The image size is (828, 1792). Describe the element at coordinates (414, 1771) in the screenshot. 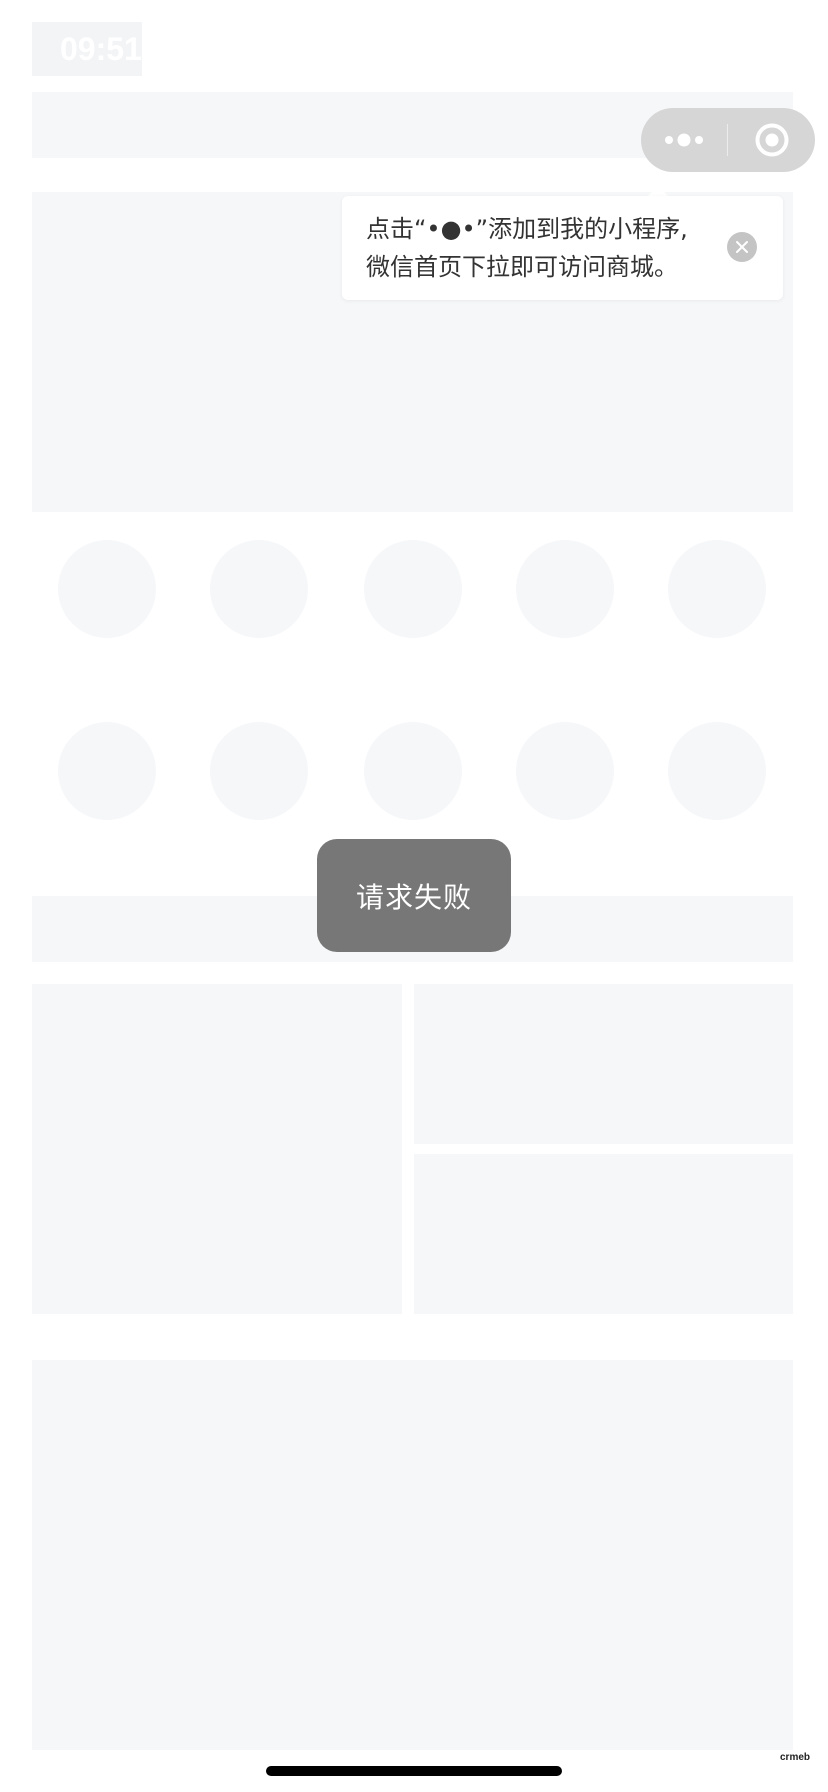

I see `home-indicator` at that location.